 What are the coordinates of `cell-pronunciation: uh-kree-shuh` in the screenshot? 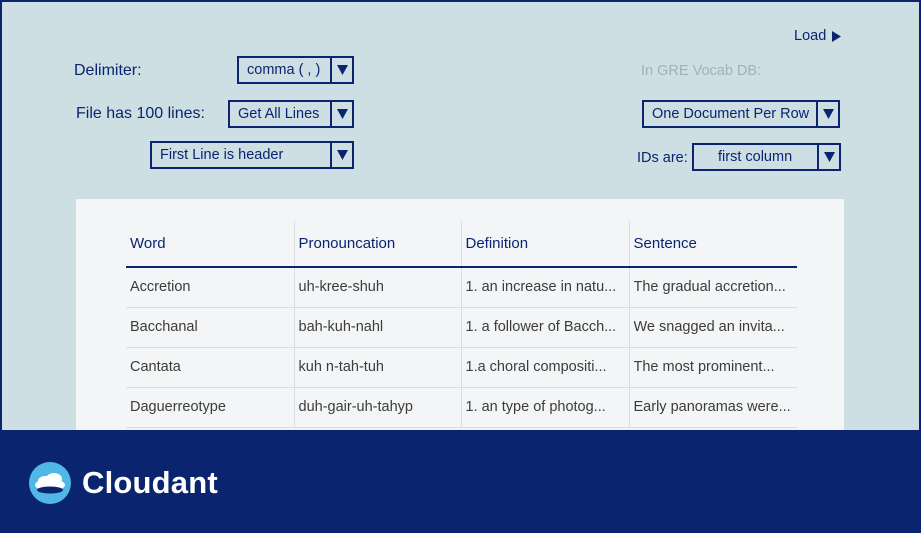 It's located at (377, 287).